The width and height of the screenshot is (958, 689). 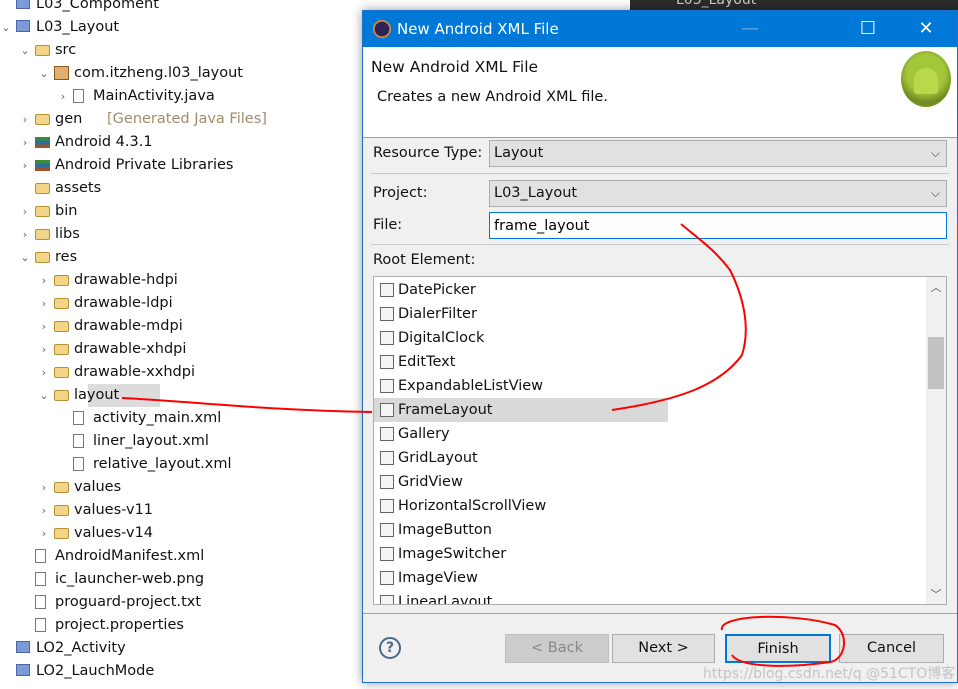 What do you see at coordinates (180, 418) in the screenshot?
I see `tree-item: activity_main.xml` at bounding box center [180, 418].